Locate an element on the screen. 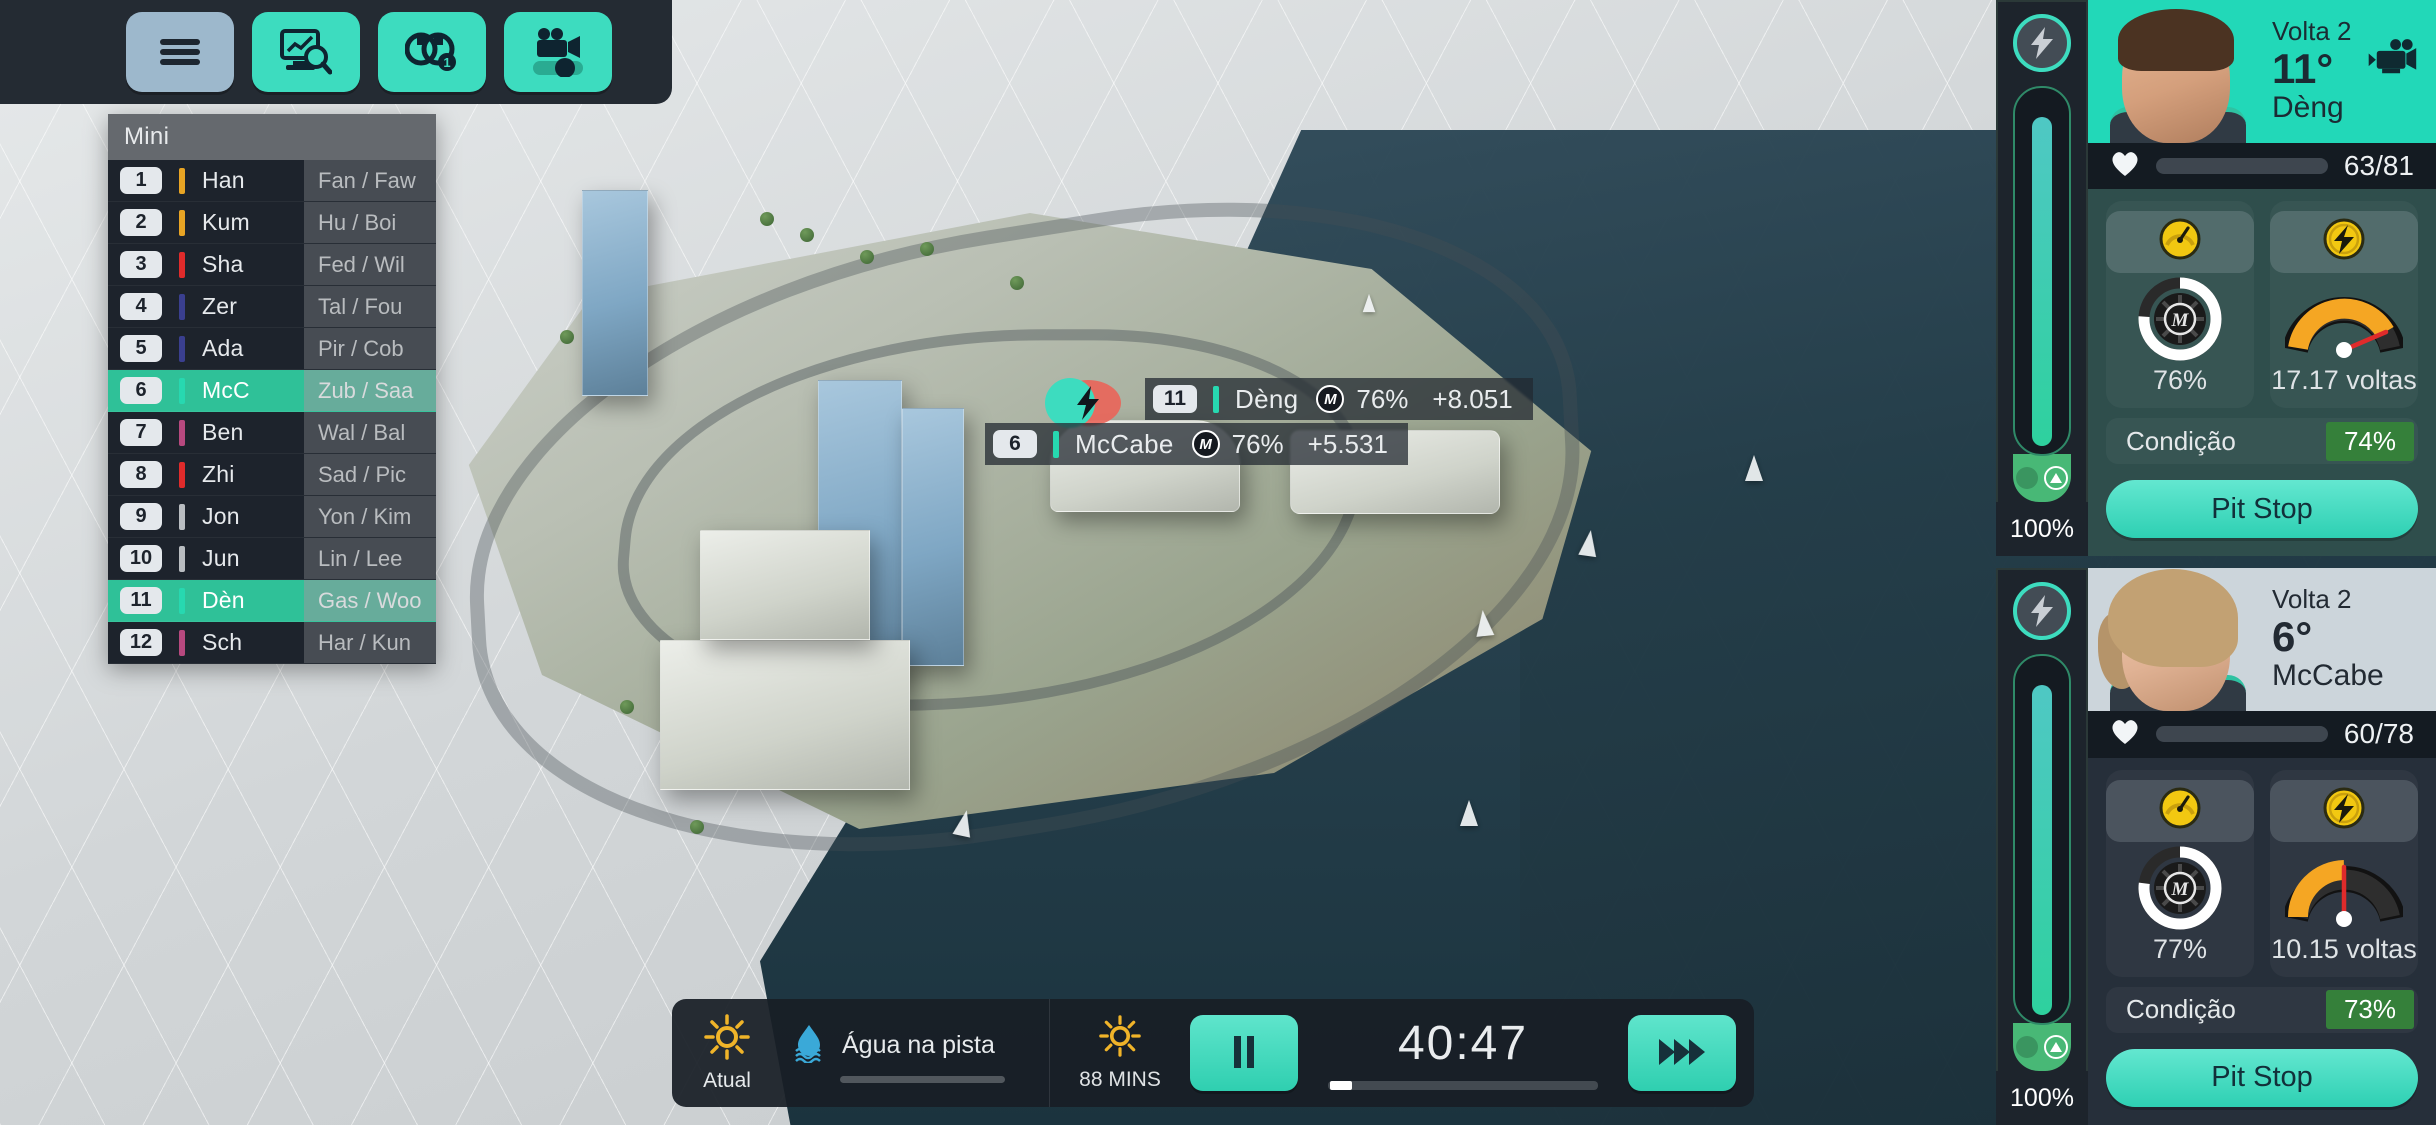  condition-row-mccabe: Condição 73% is located at coordinates (2262, 1009).